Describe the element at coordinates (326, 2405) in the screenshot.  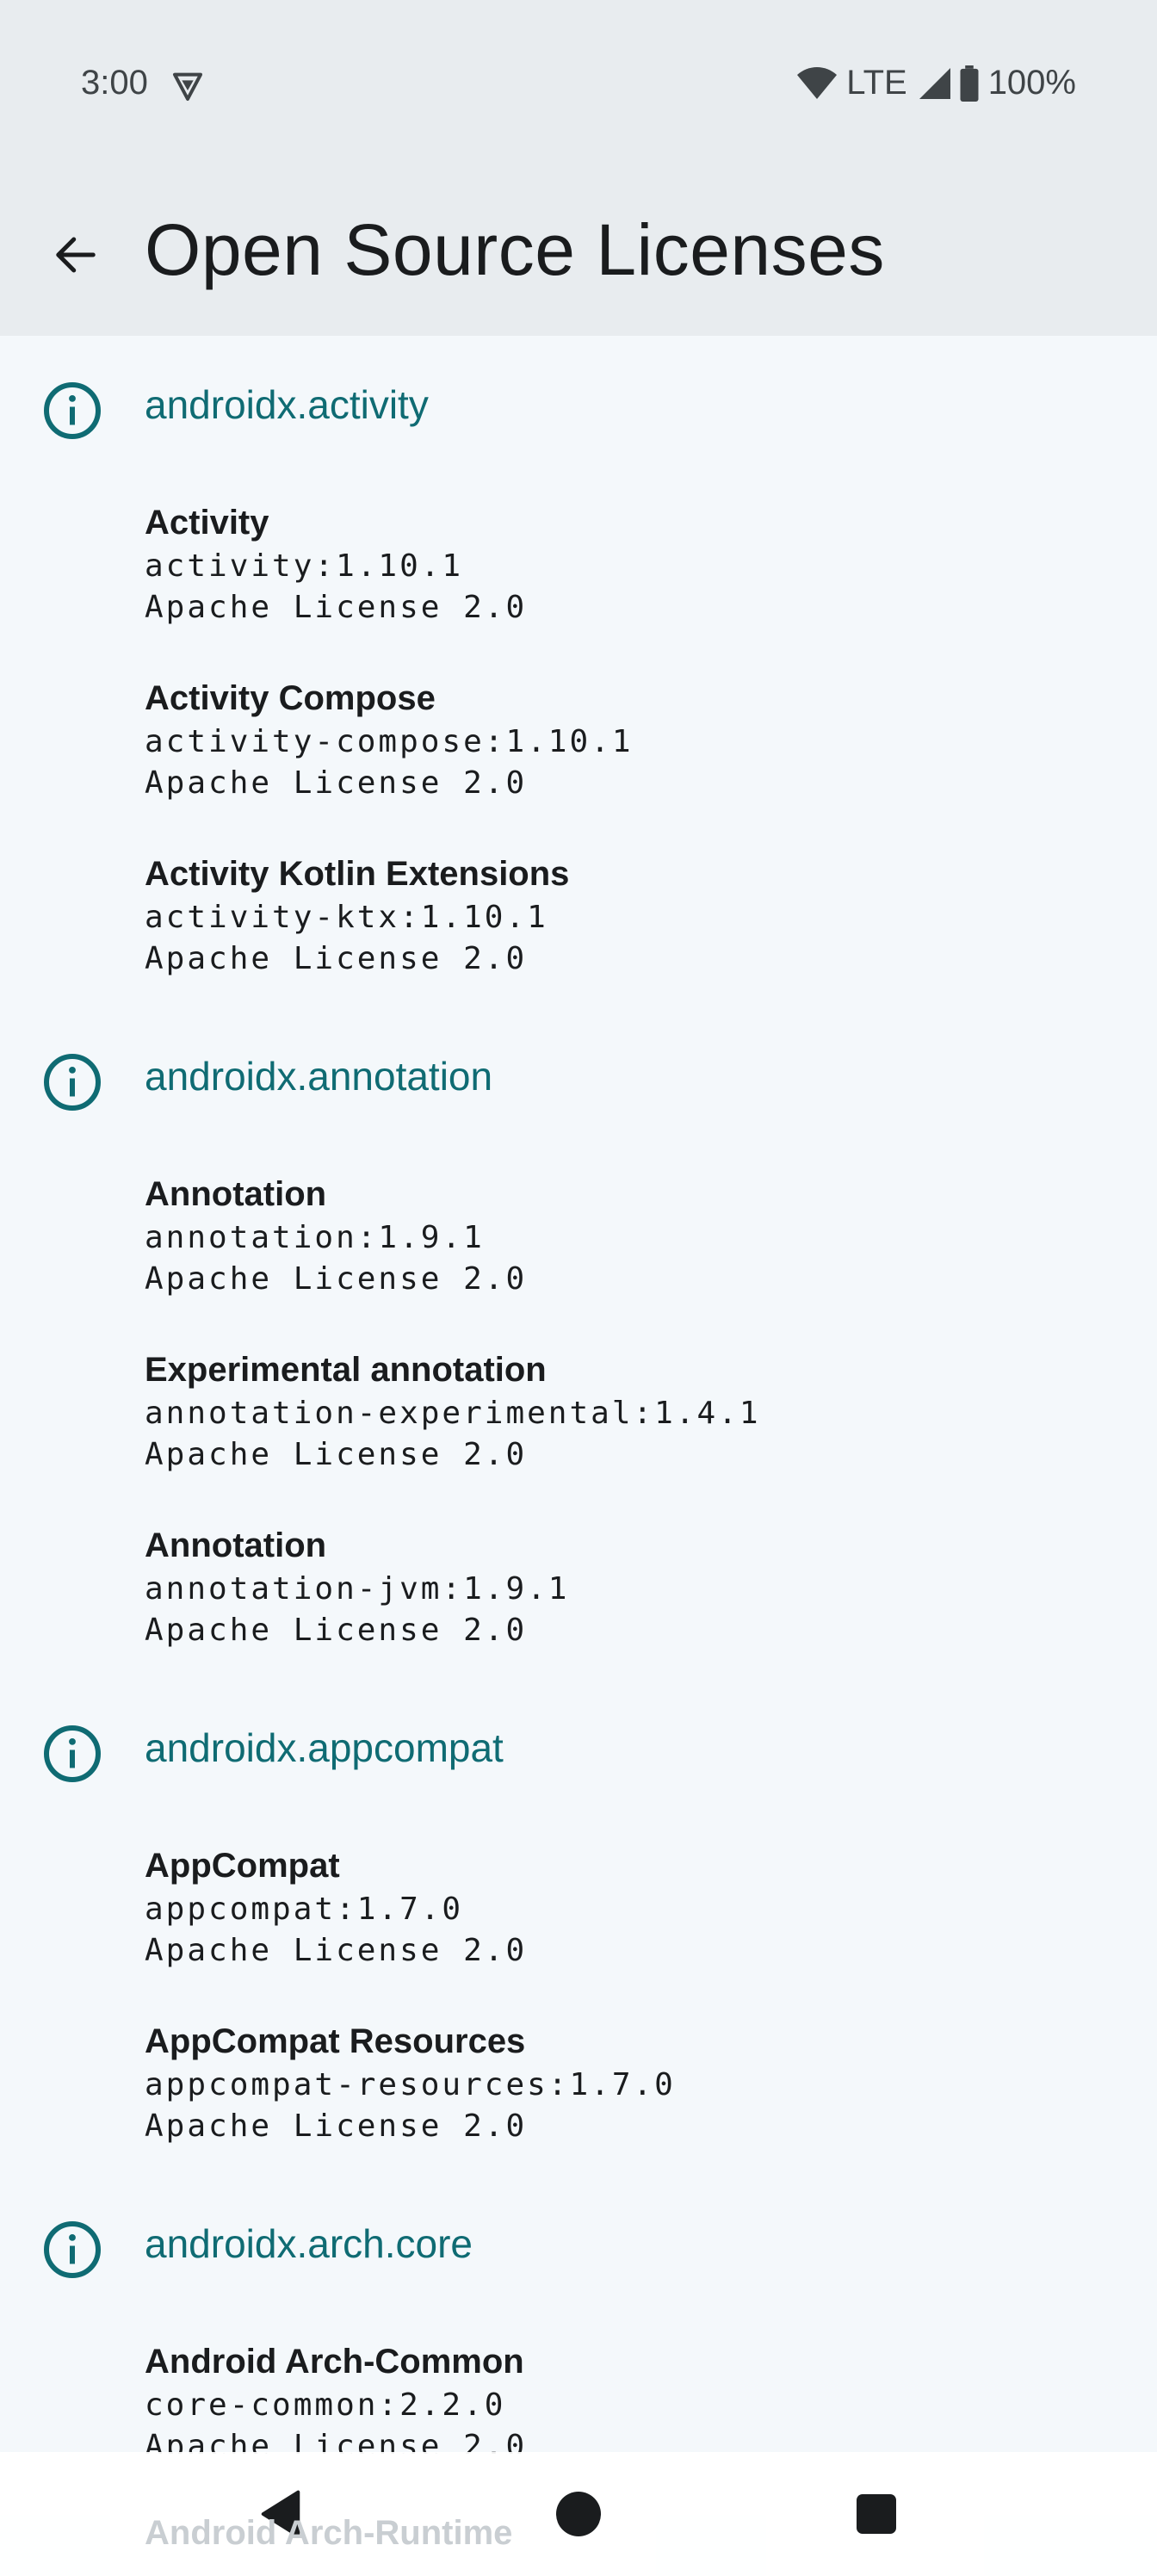
I see `library-artifact: core-common:2.2.0` at that location.